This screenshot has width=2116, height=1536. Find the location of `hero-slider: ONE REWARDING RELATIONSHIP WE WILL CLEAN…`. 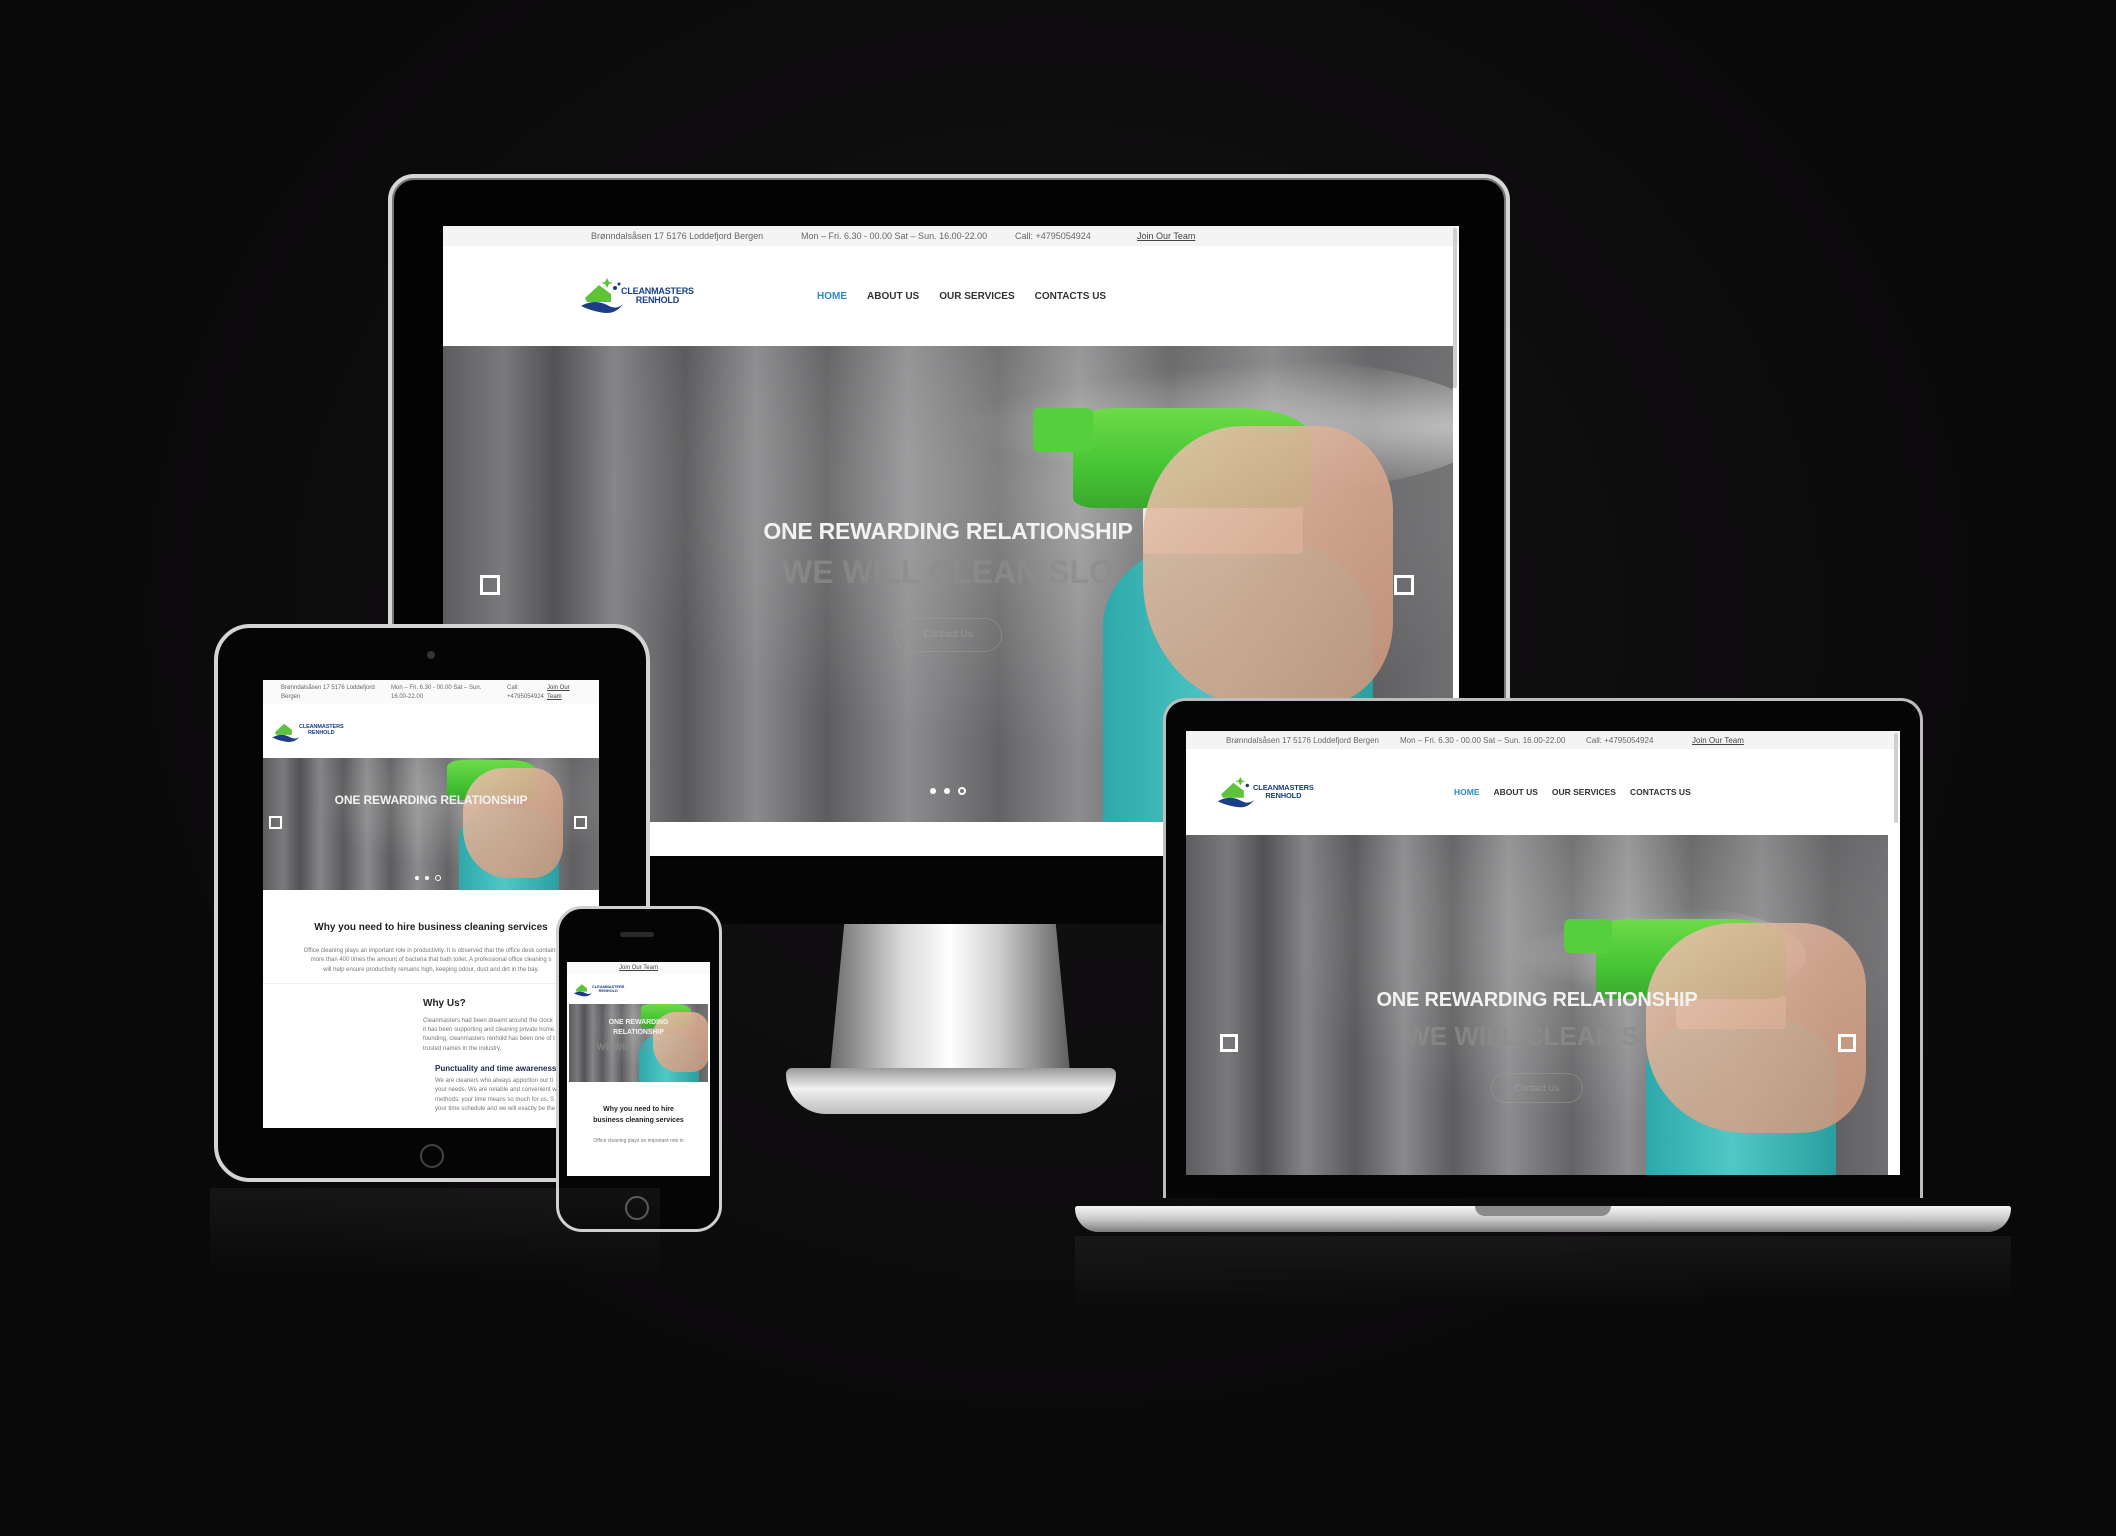

hero-slider: ONE REWARDING RELATIONSHIP WE WILL CLEAN… is located at coordinates (1537, 1005).